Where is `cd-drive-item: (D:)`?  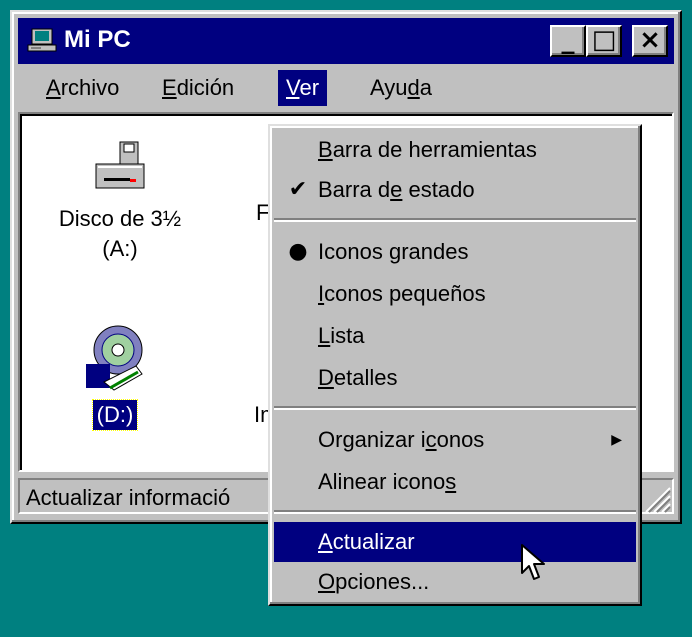
cd-drive-item: (D:) is located at coordinates (115, 375).